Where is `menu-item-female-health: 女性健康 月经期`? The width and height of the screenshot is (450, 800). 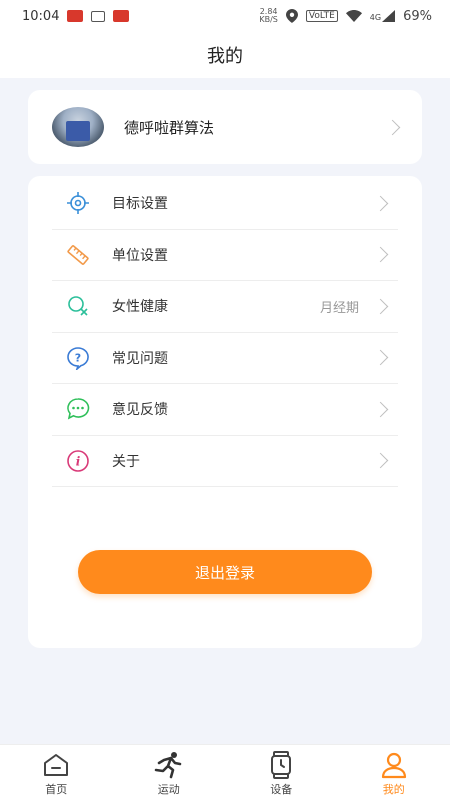
menu-item-female-health: 女性健康 月经期 is located at coordinates (225, 307).